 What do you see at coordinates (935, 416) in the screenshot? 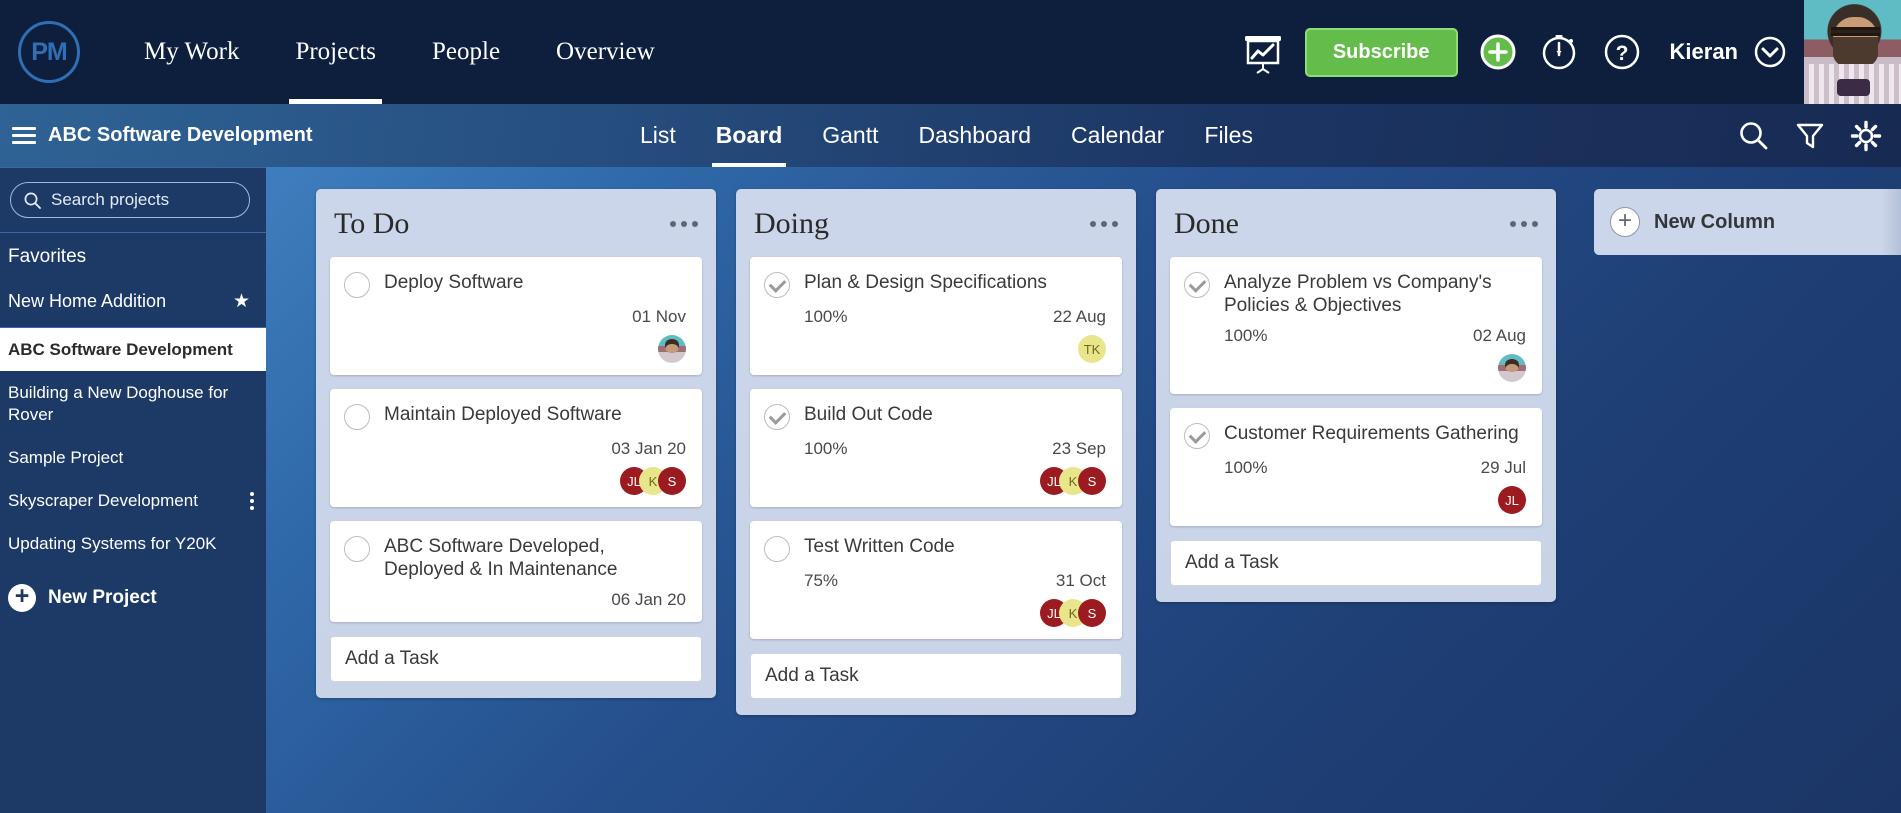
I see `card-top: Build Out Code` at bounding box center [935, 416].